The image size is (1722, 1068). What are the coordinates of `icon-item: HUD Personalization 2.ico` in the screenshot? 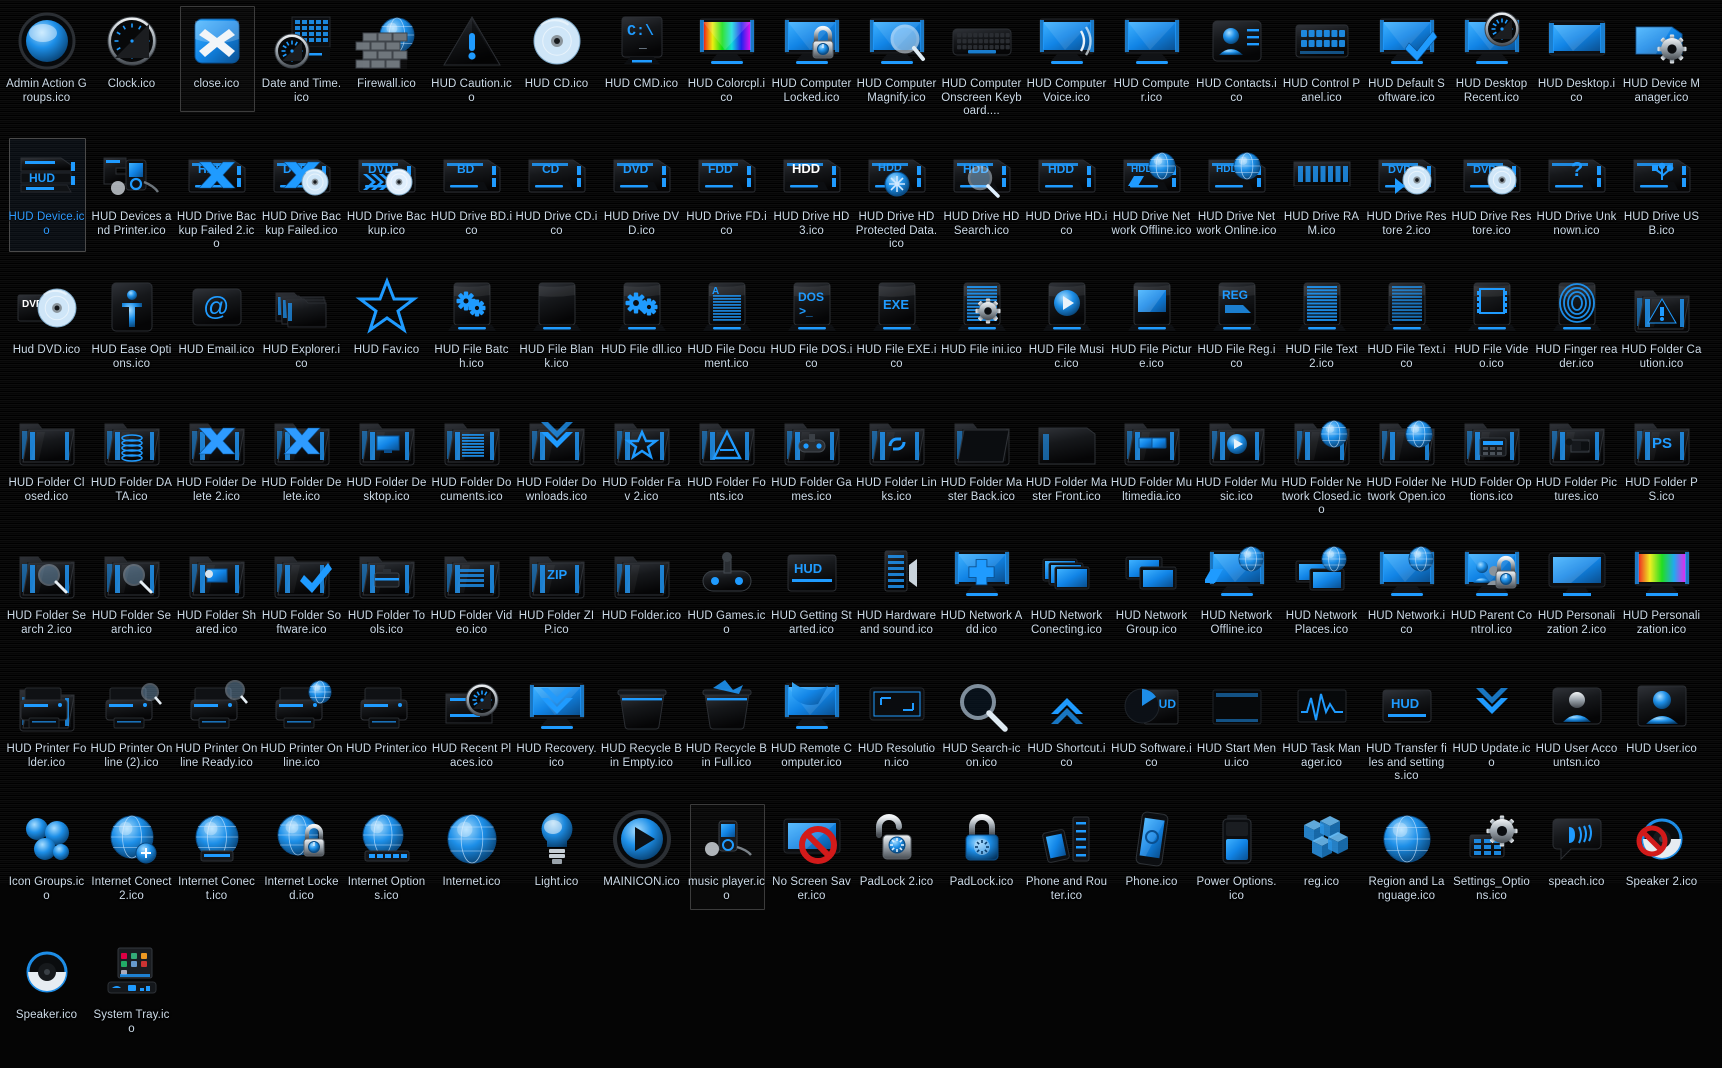 It's located at (1576, 602).